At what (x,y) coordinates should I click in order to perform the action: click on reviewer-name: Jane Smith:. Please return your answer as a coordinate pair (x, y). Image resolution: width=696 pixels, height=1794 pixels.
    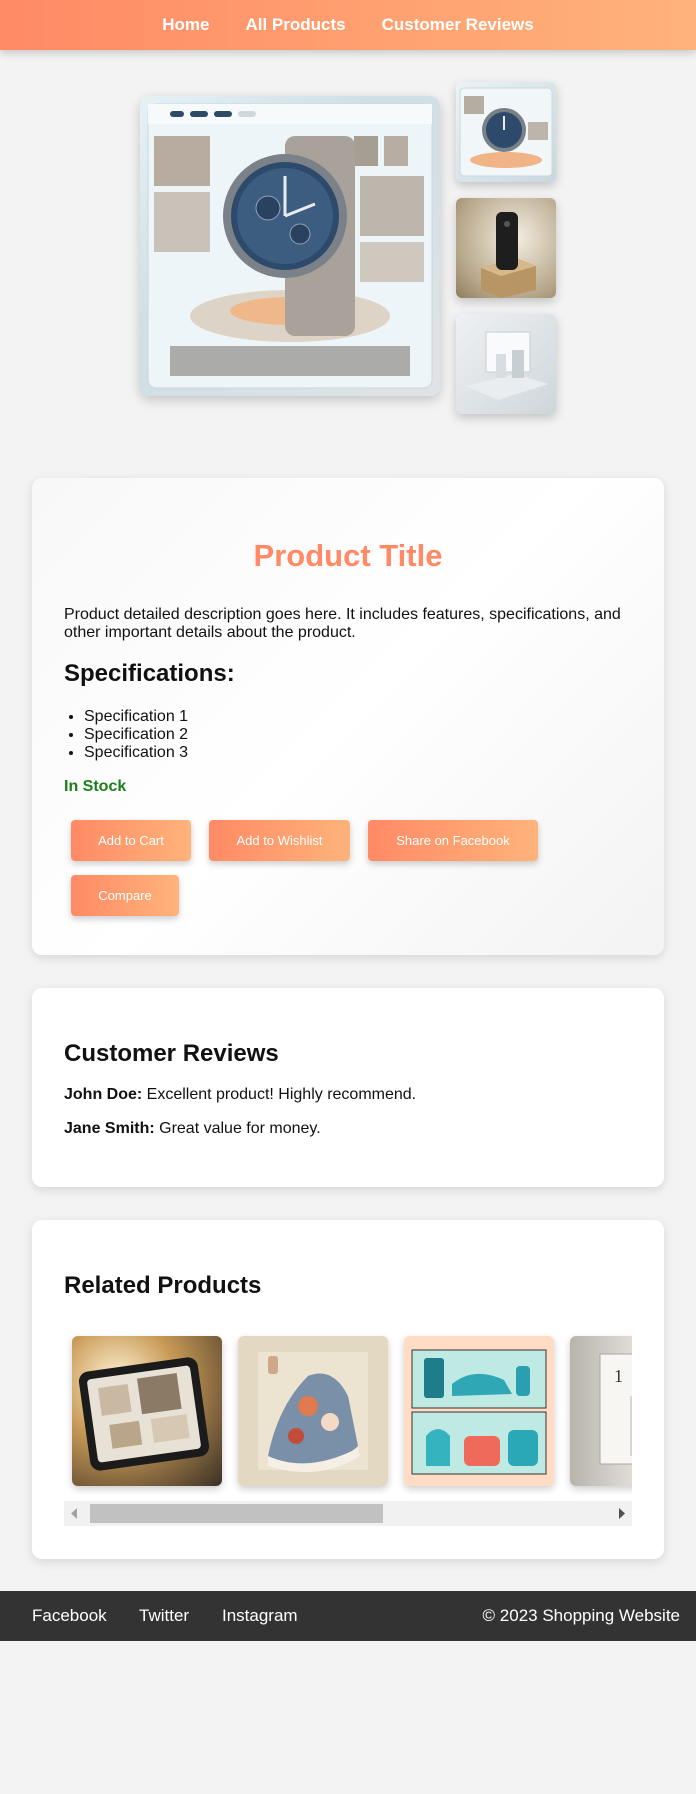
    Looking at the image, I should click on (109, 1128).